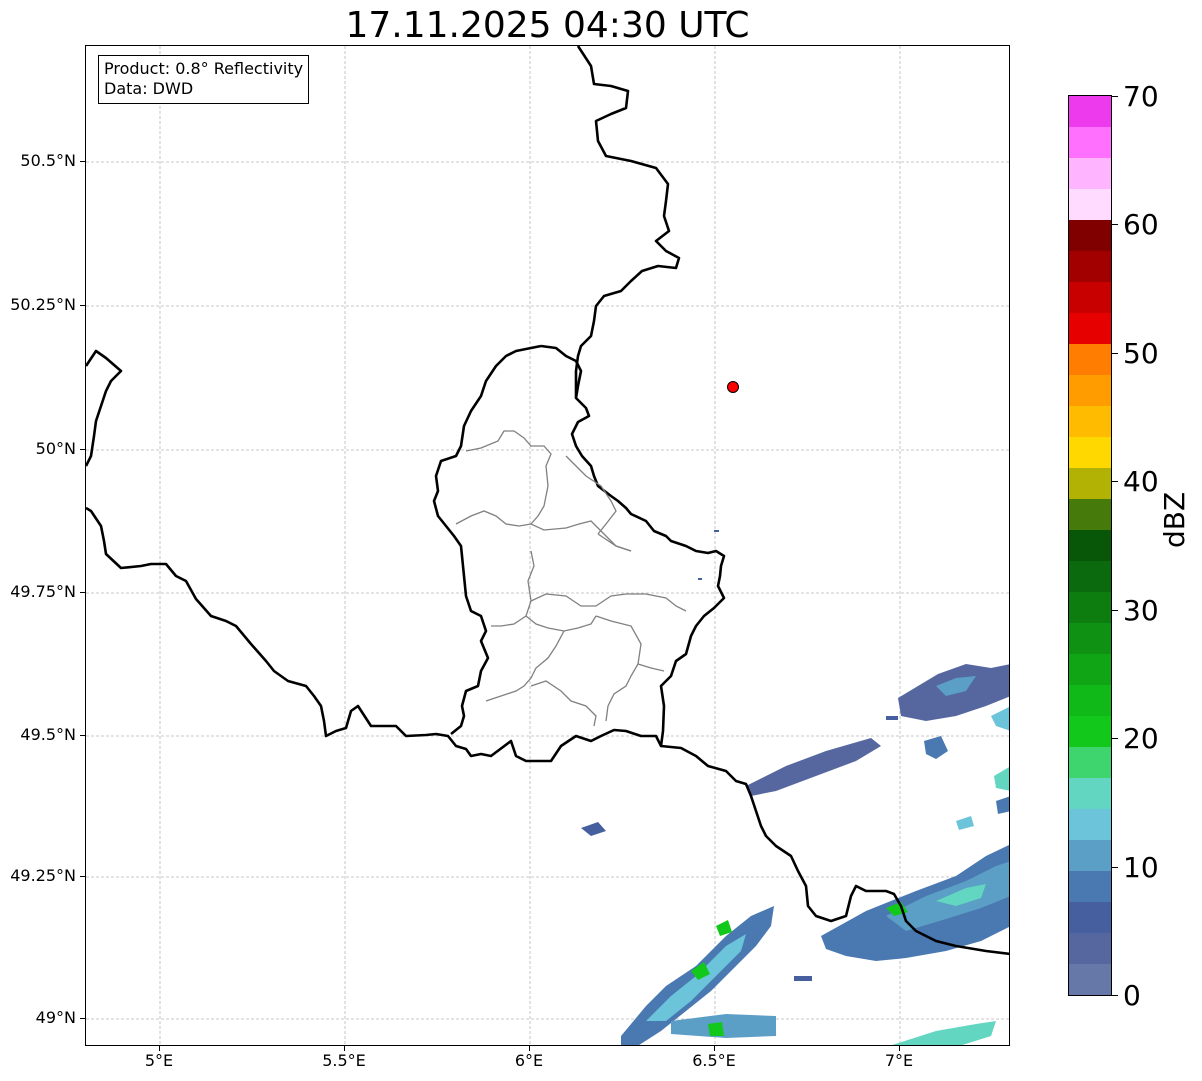  I want to click on colorbar, so click(1090, 545).